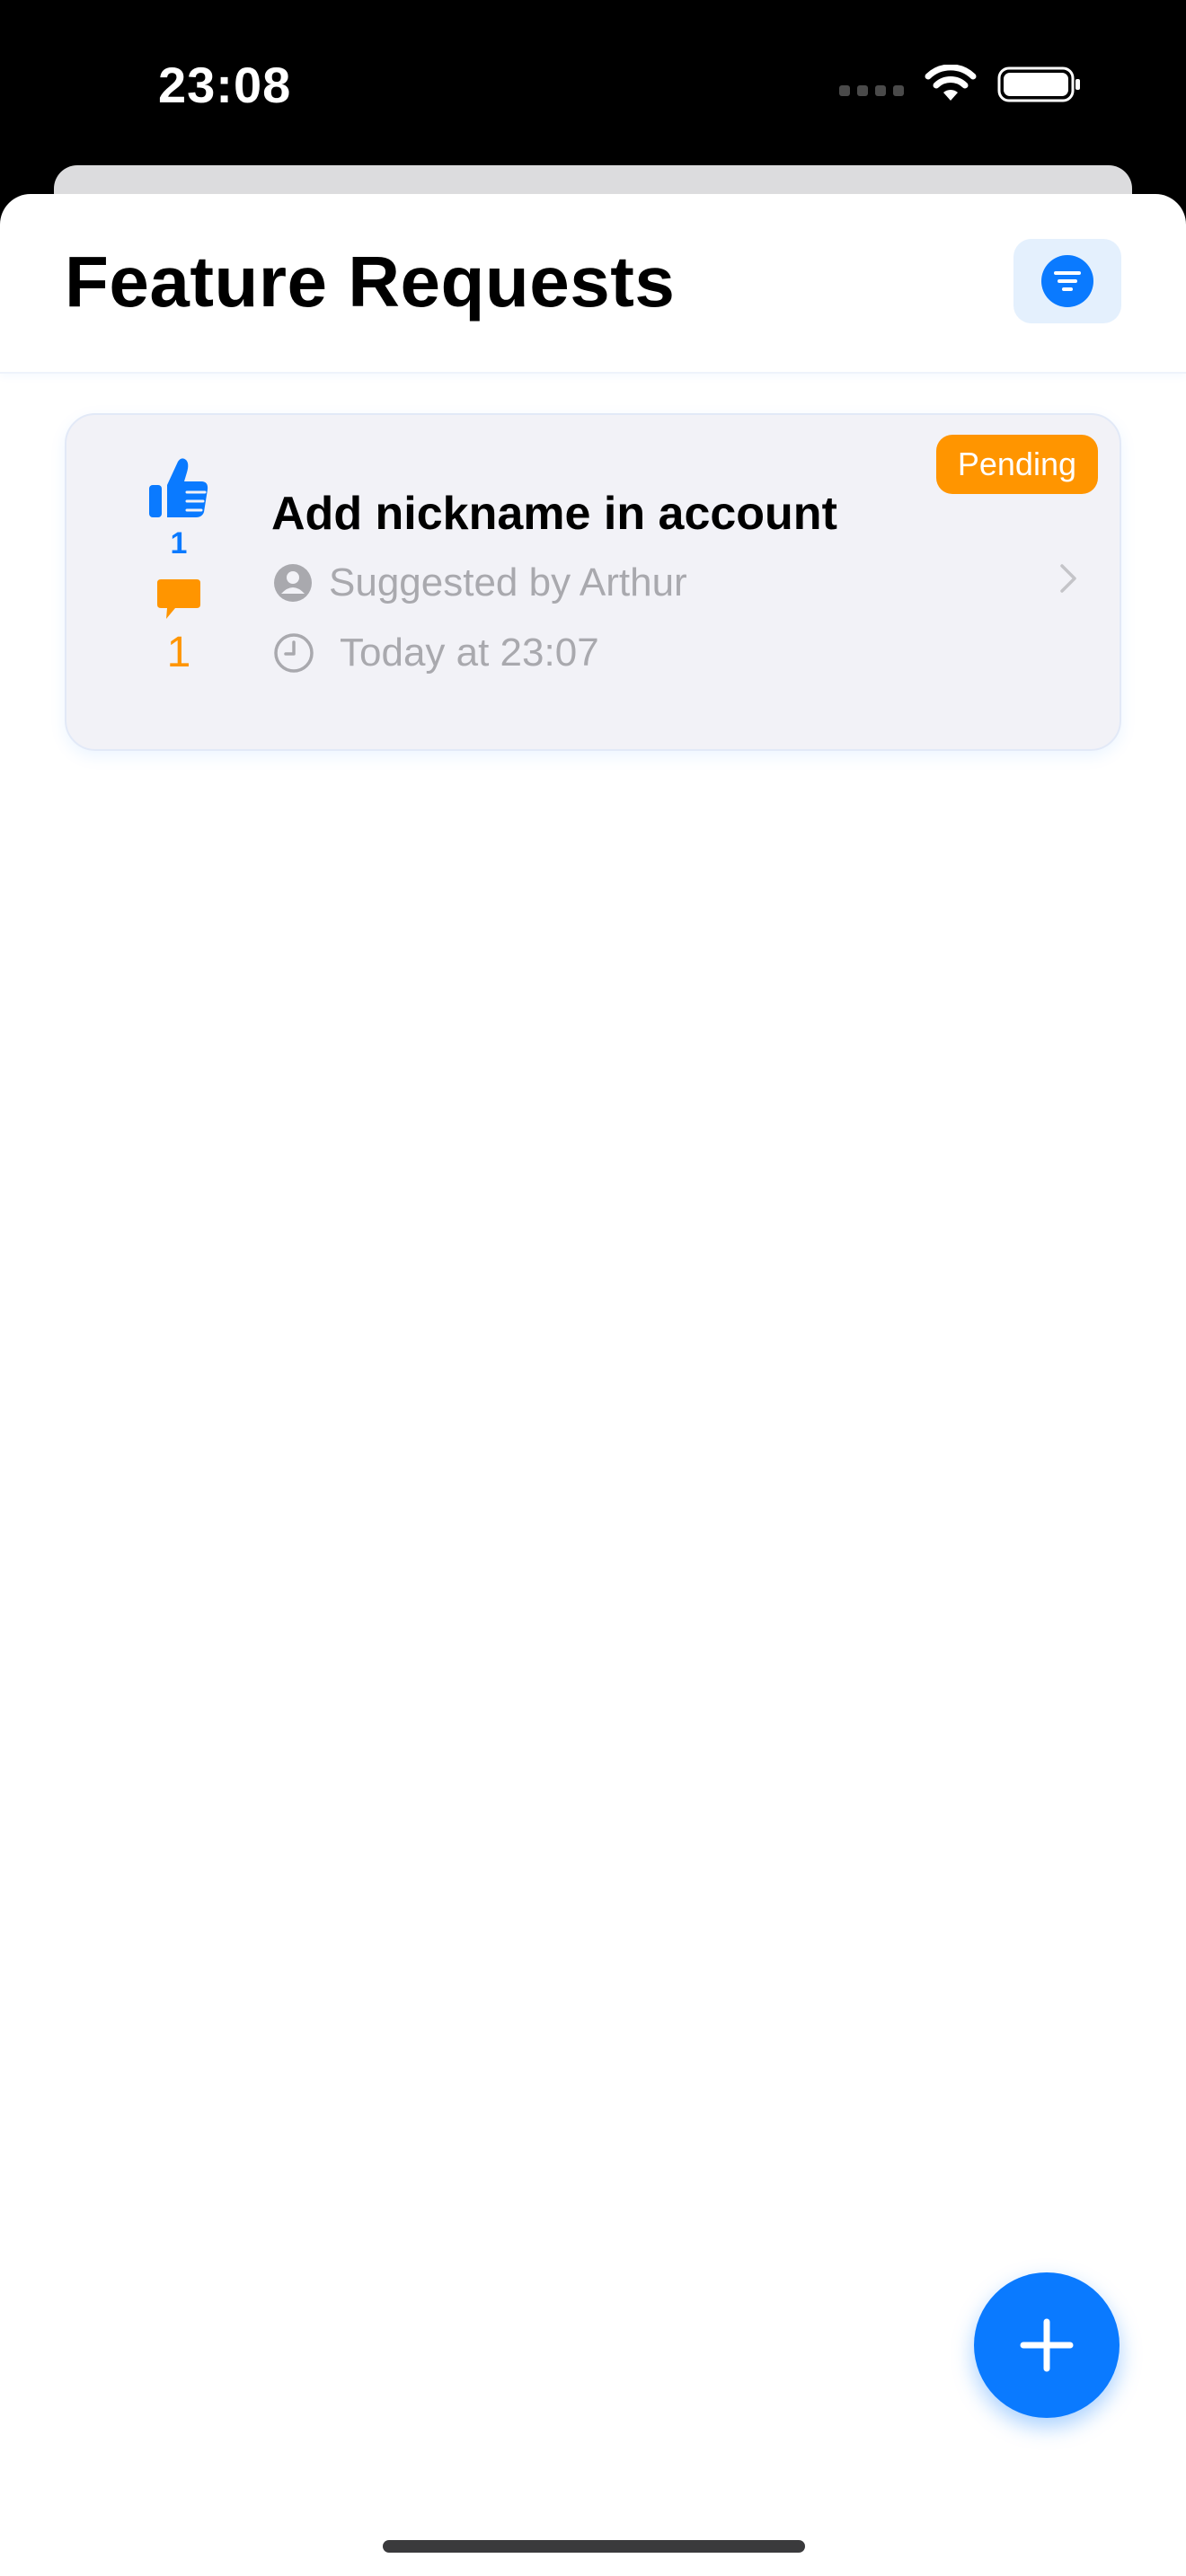 The image size is (1186, 2576). I want to click on wifi-icon, so click(951, 83).